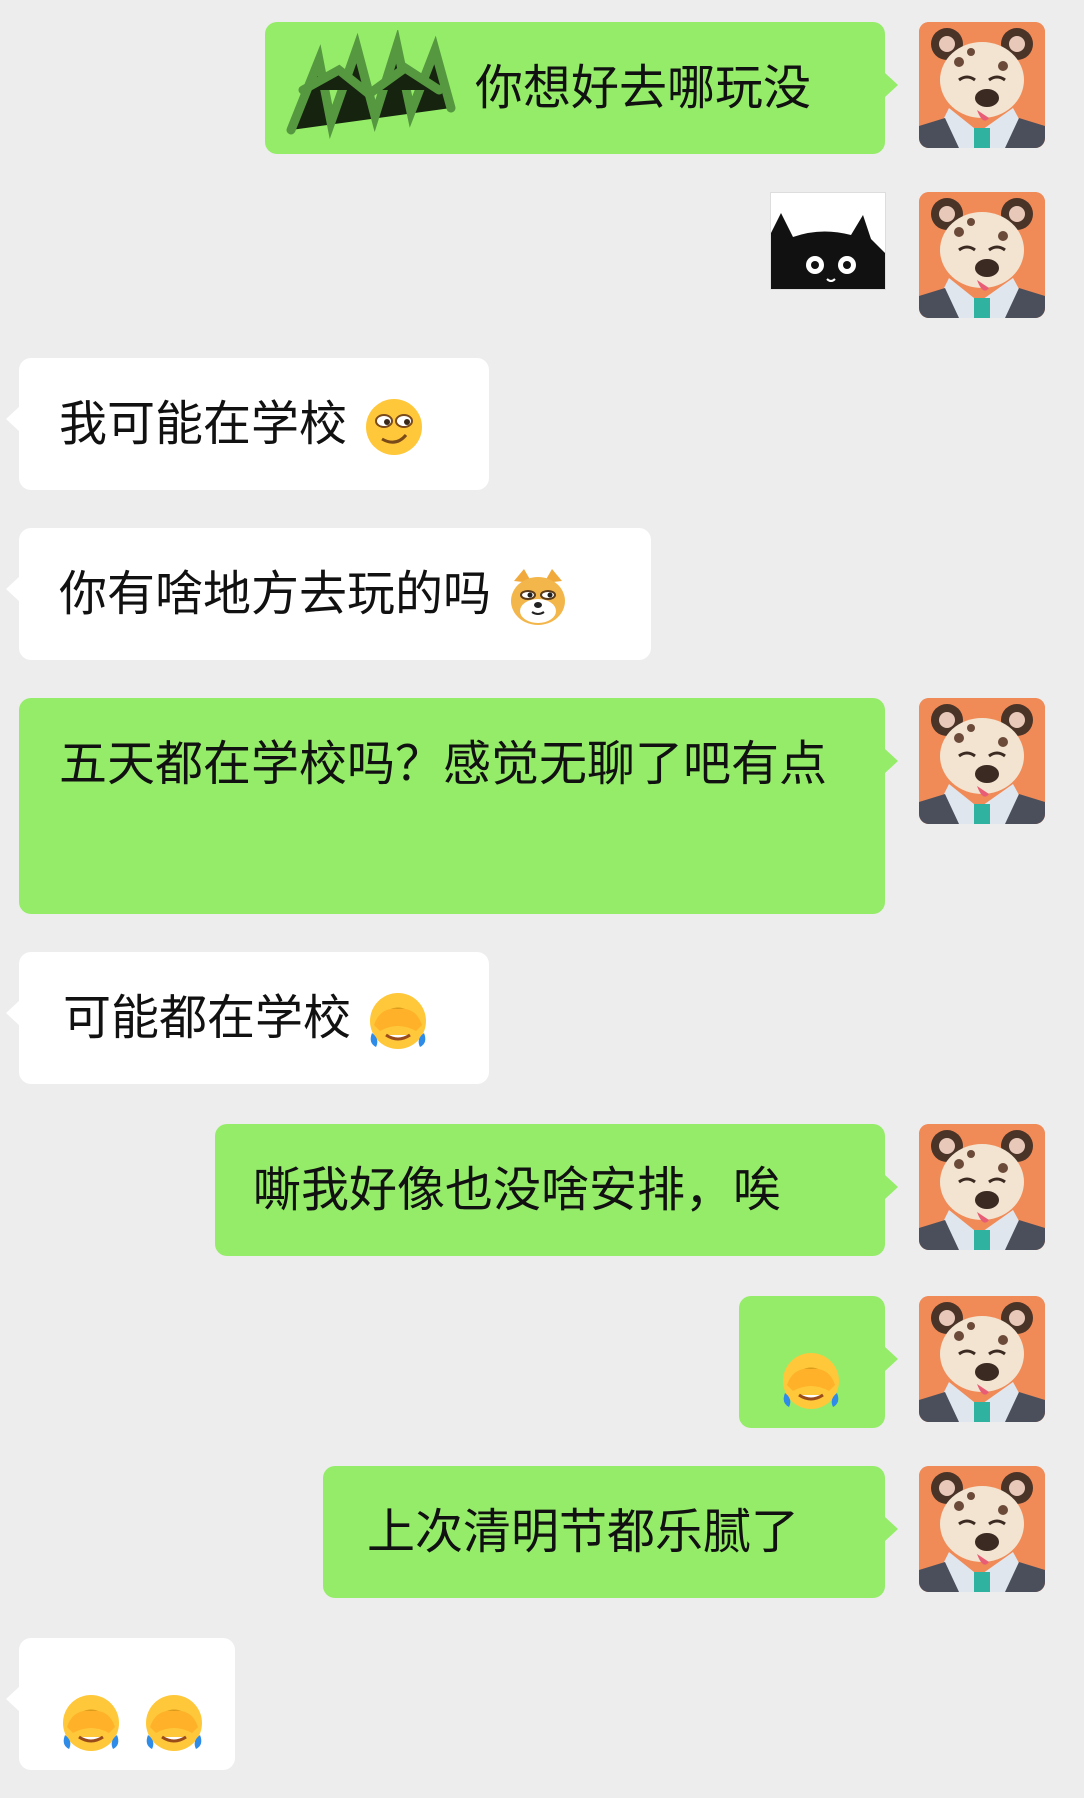 The height and width of the screenshot is (1798, 1084). I want to click on message-text: 我可能在学校, so click(203, 424).